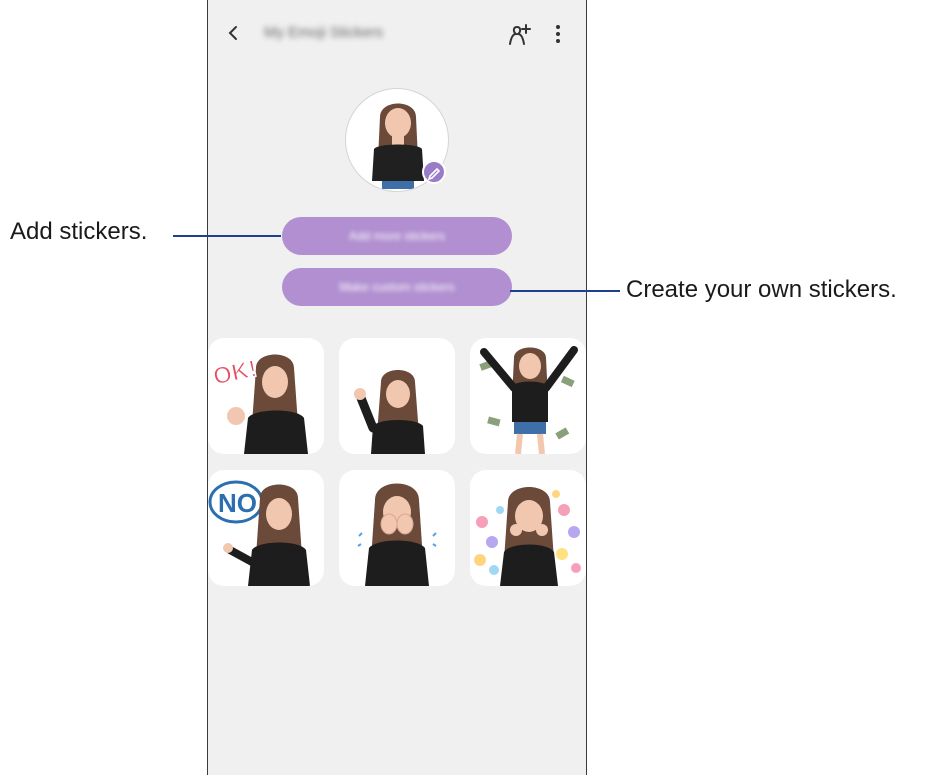 This screenshot has width=940, height=775. I want to click on sticker-no: NO, so click(266, 528).